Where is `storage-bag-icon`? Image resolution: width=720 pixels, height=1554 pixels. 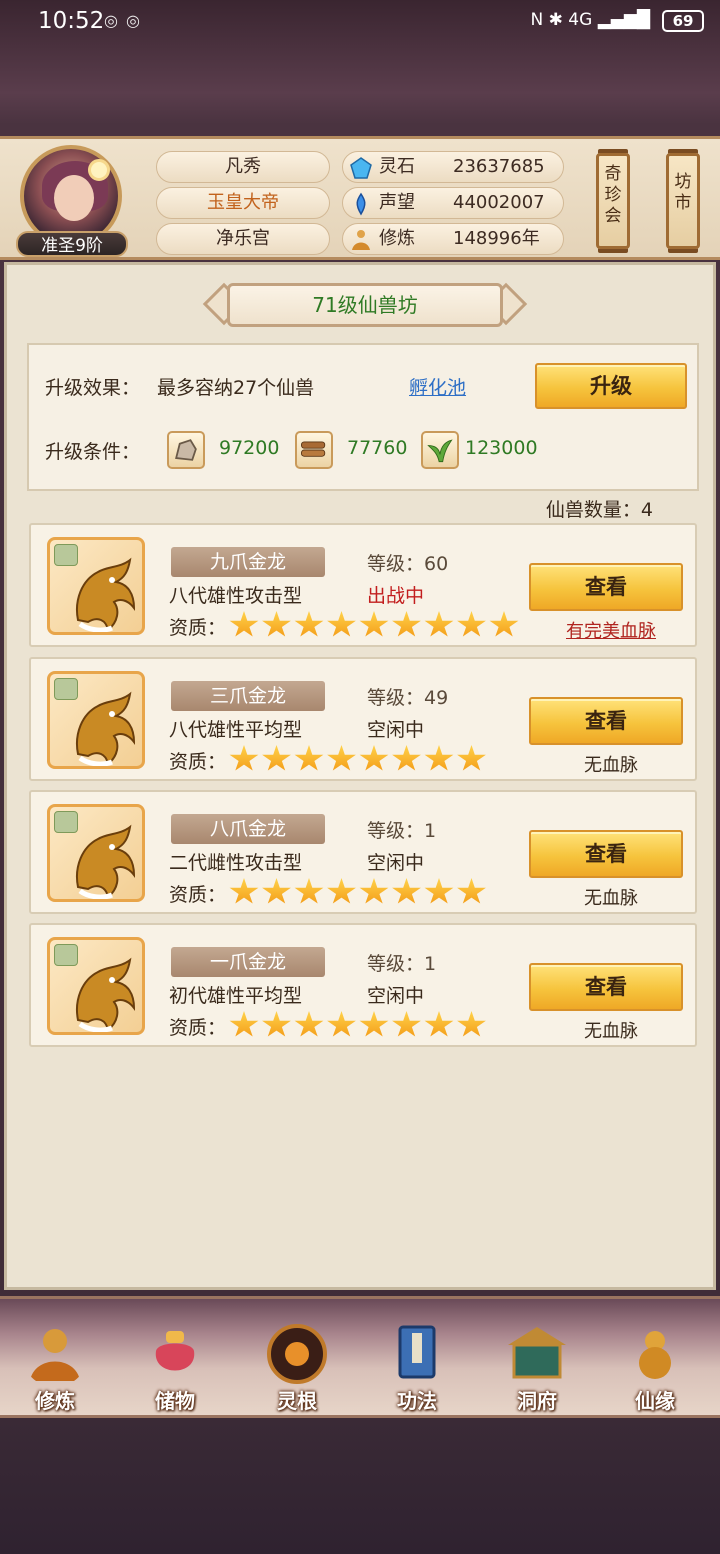
storage-bag-icon is located at coordinates (175, 1351).